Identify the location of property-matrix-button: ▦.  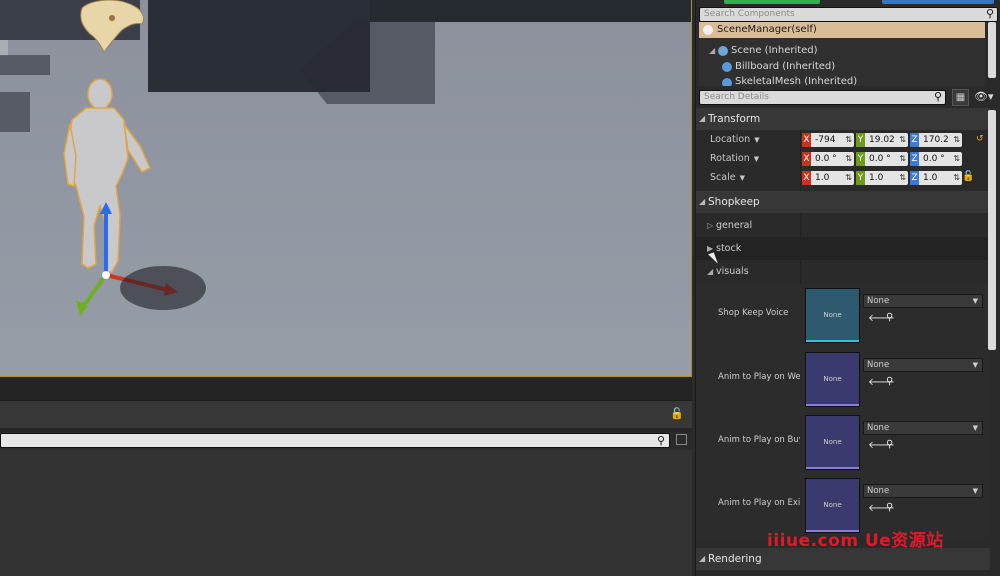
(960, 97).